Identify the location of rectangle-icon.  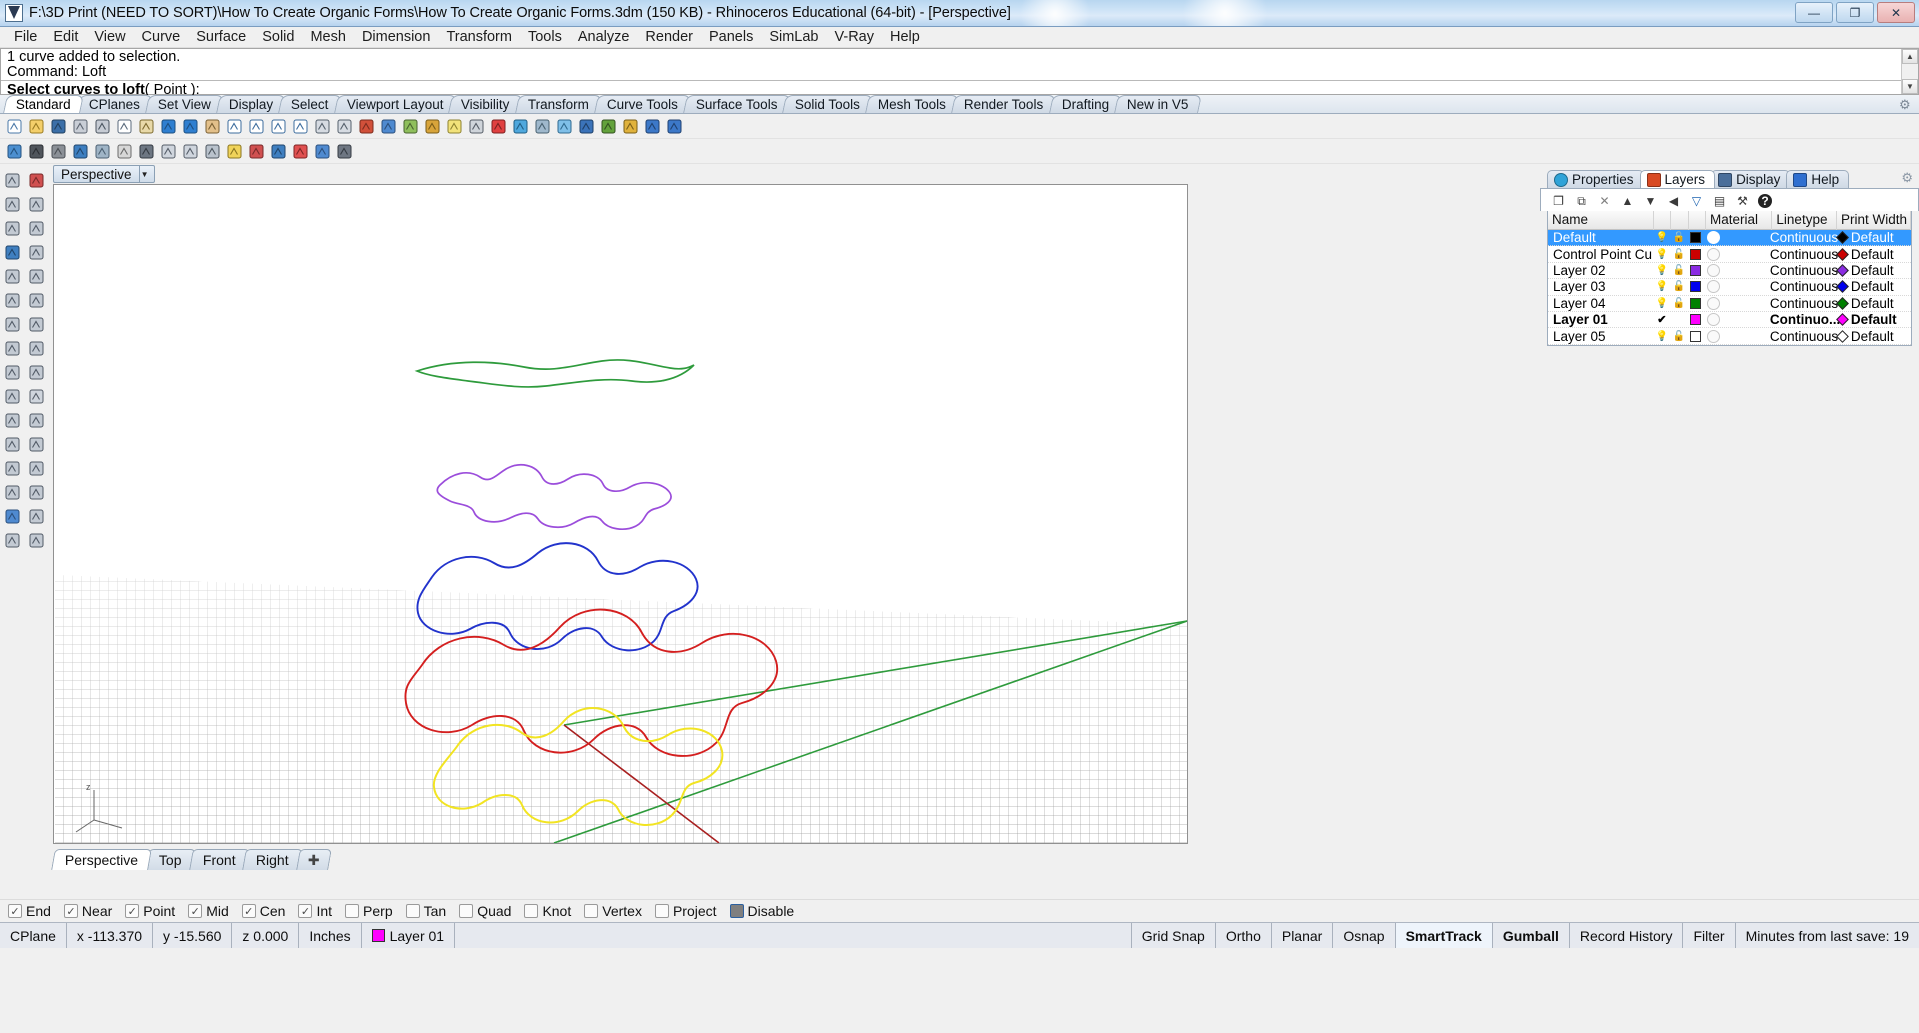
(36, 252).